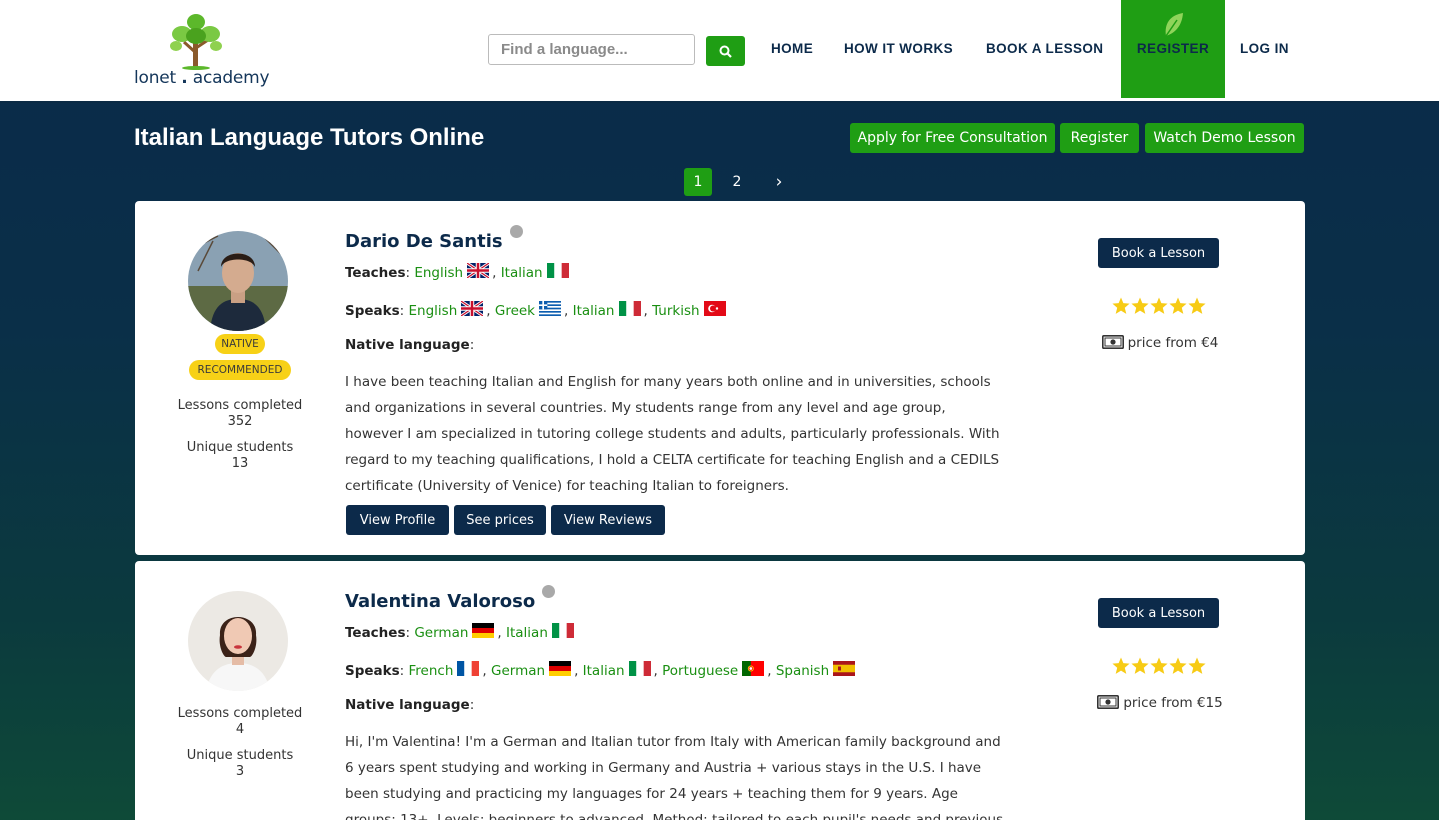  I want to click on nav-log-in: LOG IN, so click(1264, 48).